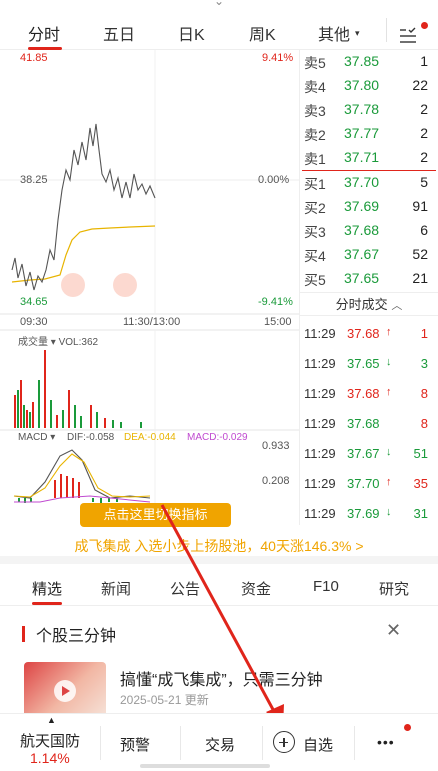 Image resolution: width=438 pixels, height=771 pixels. I want to click on play-icon, so click(65, 691).